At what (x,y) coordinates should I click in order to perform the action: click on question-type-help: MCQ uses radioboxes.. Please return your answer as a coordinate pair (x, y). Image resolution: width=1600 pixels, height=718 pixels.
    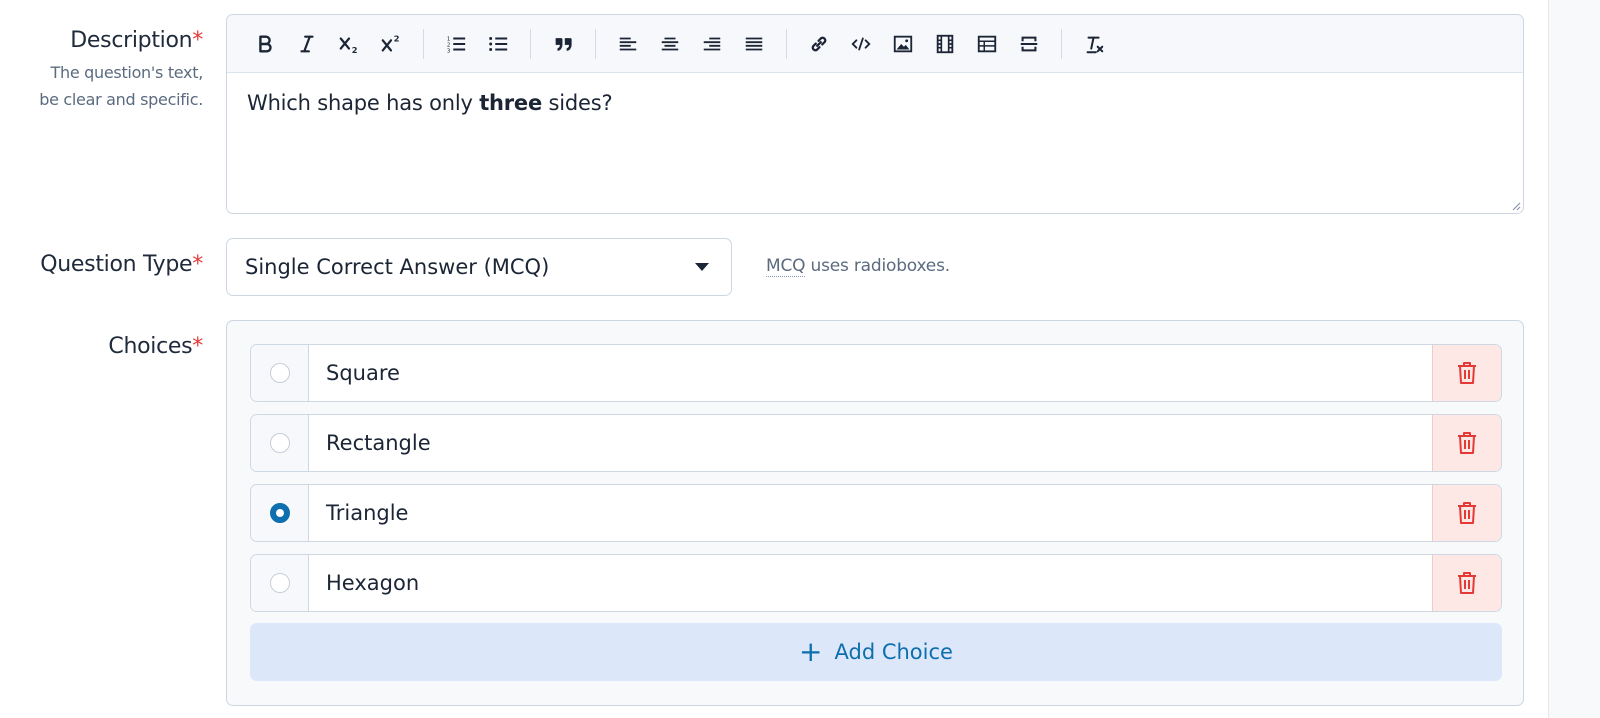
    Looking at the image, I should click on (858, 266).